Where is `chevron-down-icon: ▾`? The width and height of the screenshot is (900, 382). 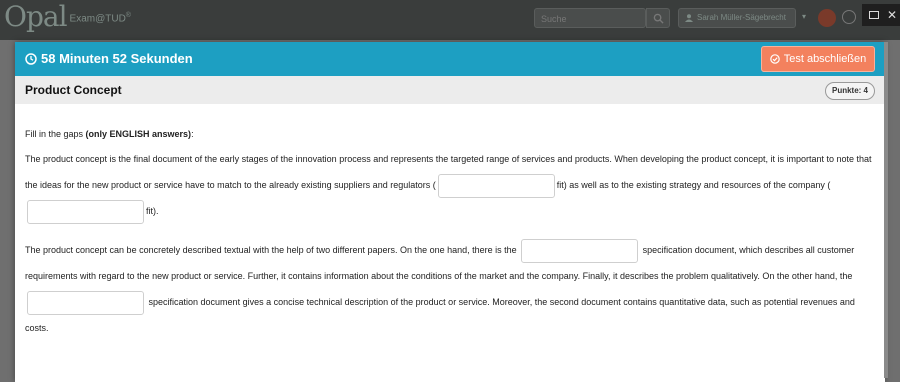 chevron-down-icon: ▾ is located at coordinates (804, 16).